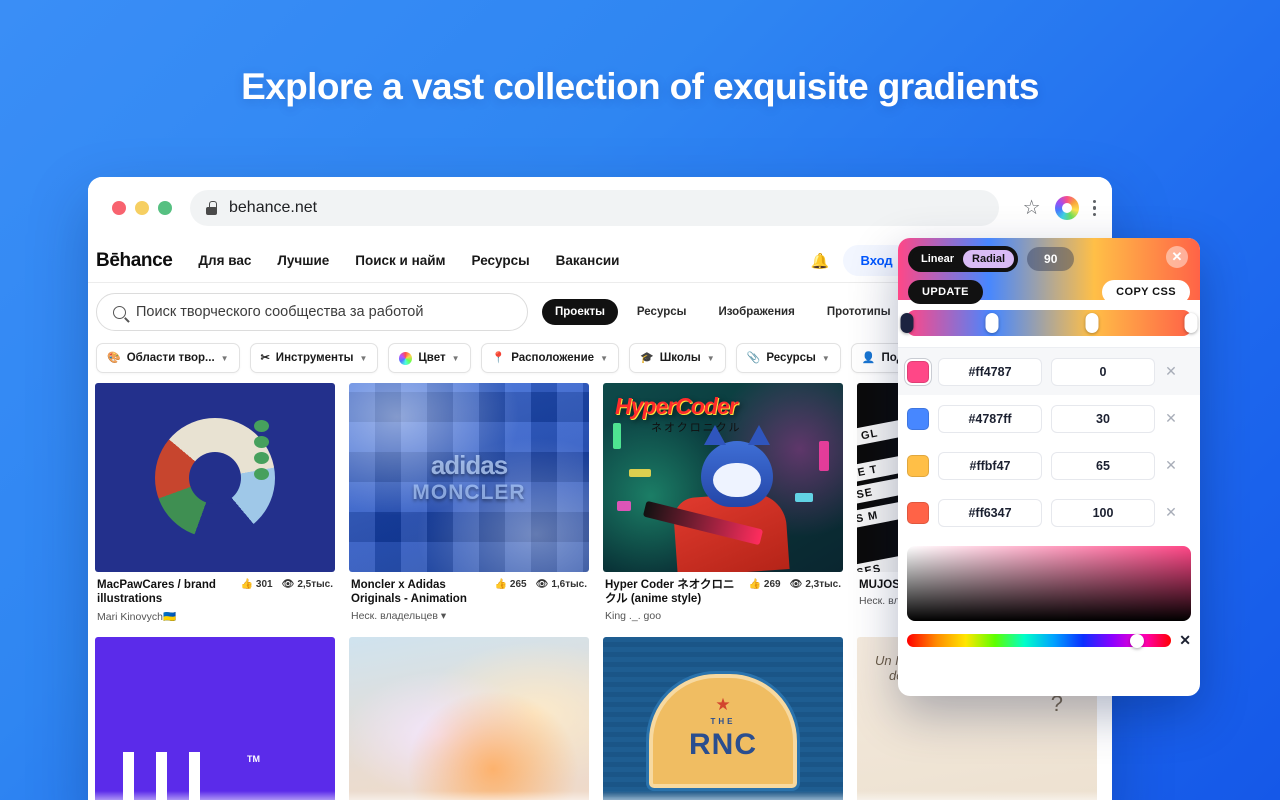 This screenshot has height=800, width=1280. I want to click on gradient-type-linear: Linear, so click(938, 259).